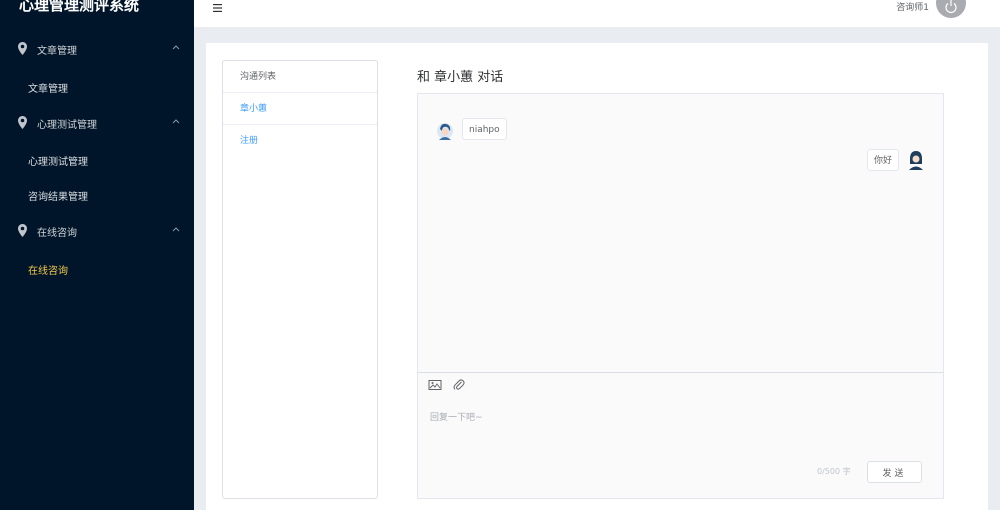  What do you see at coordinates (680, 435) in the screenshot?
I see `reply-editor: 0/500 字 发送` at bounding box center [680, 435].